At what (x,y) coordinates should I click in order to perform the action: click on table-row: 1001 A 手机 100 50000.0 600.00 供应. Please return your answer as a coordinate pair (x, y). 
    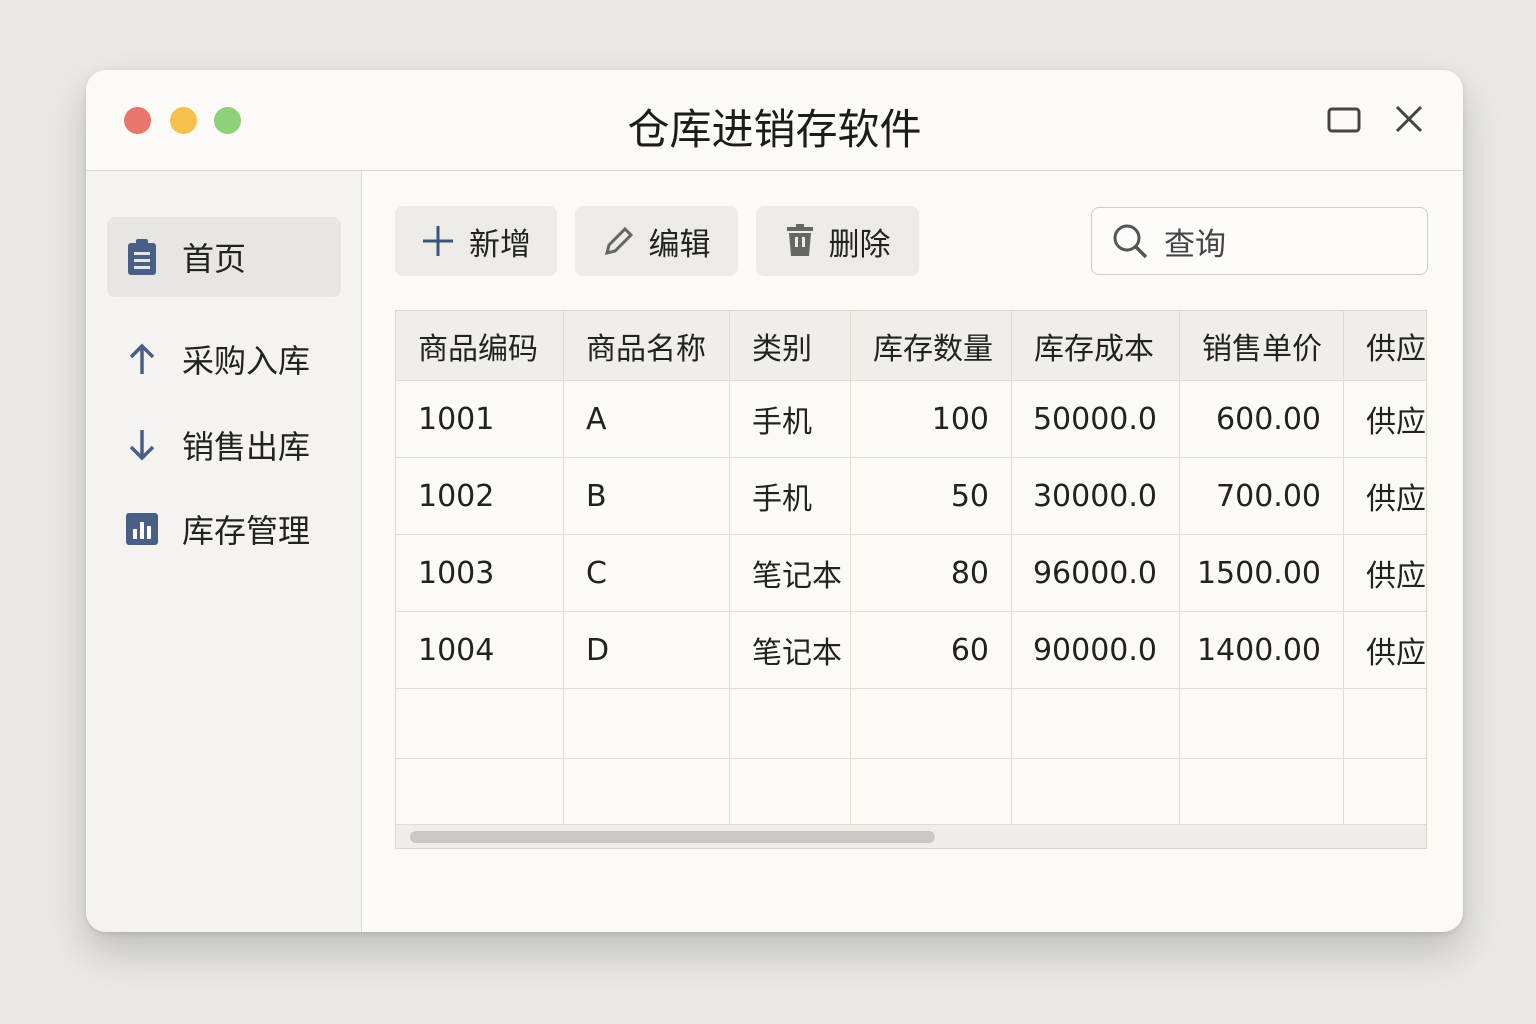
    Looking at the image, I should click on (911, 419).